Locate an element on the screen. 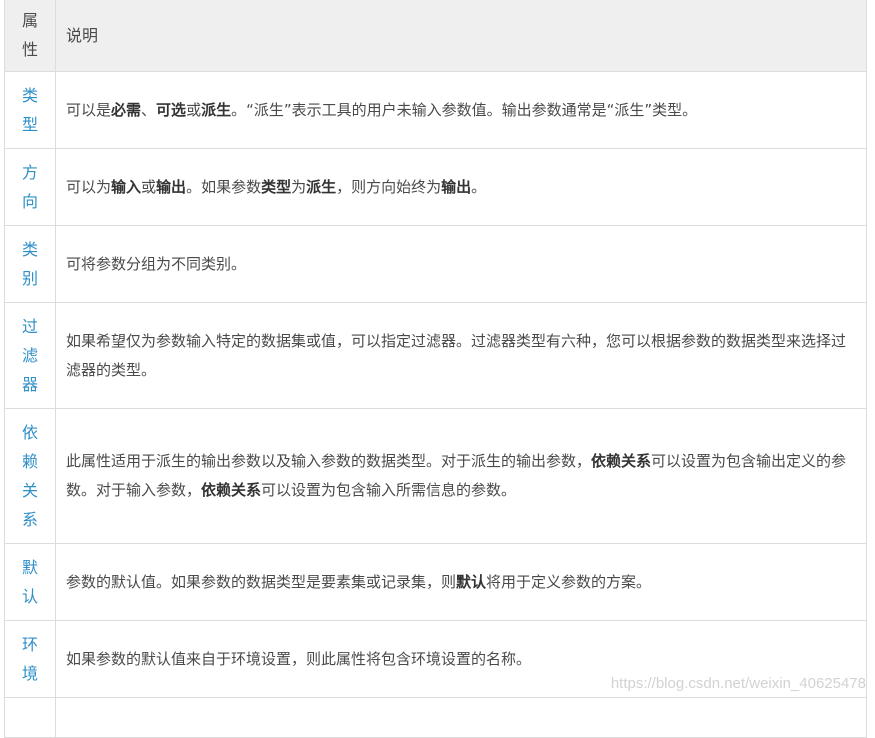 This screenshot has width=875, height=738. property-name: 依赖关系 is located at coordinates (30, 476).